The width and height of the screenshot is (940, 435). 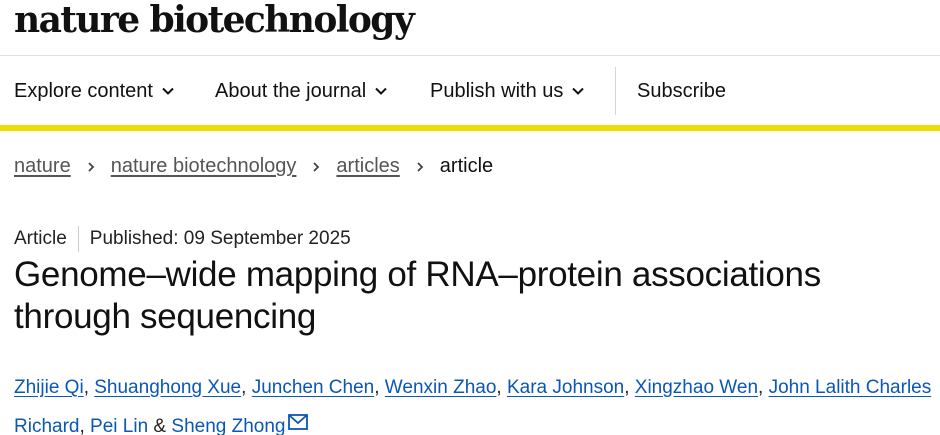 I want to click on author-link: Kara Johnson, so click(x=565, y=387).